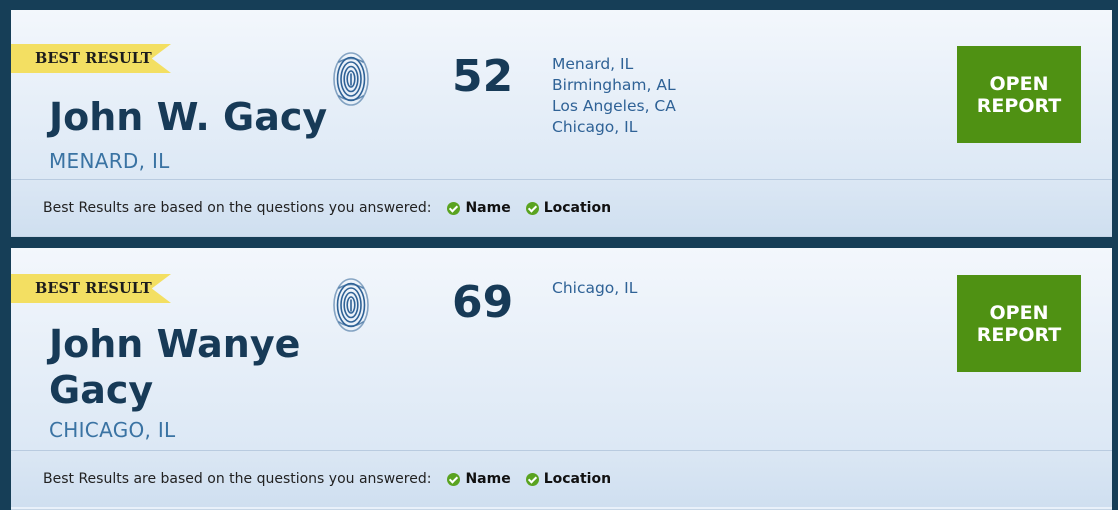  Describe the element at coordinates (109, 161) in the screenshot. I see `person-location: MENARD, IL` at that location.